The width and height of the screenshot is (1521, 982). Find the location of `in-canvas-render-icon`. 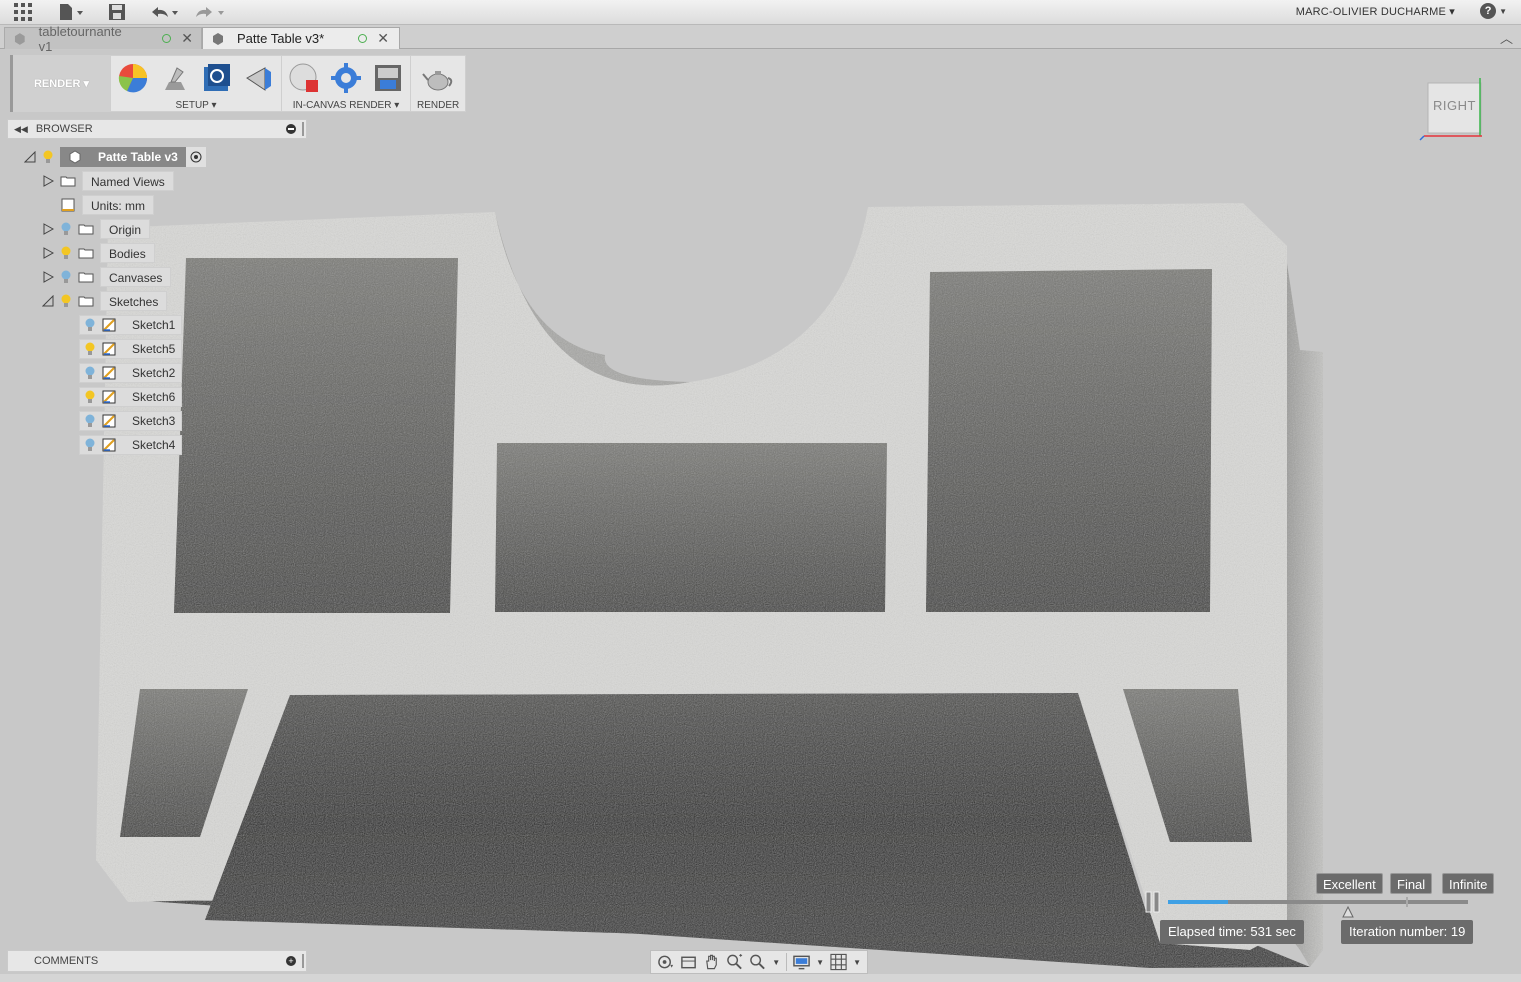

in-canvas-render-icon is located at coordinates (304, 78).